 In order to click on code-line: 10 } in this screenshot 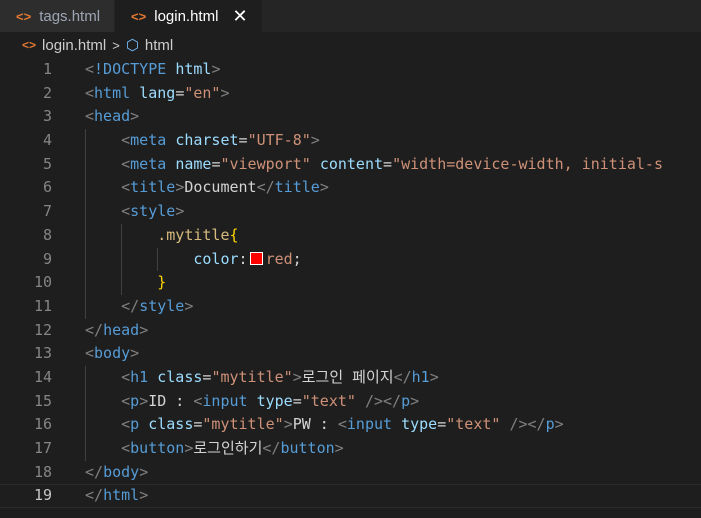, I will do `click(350, 283)`.